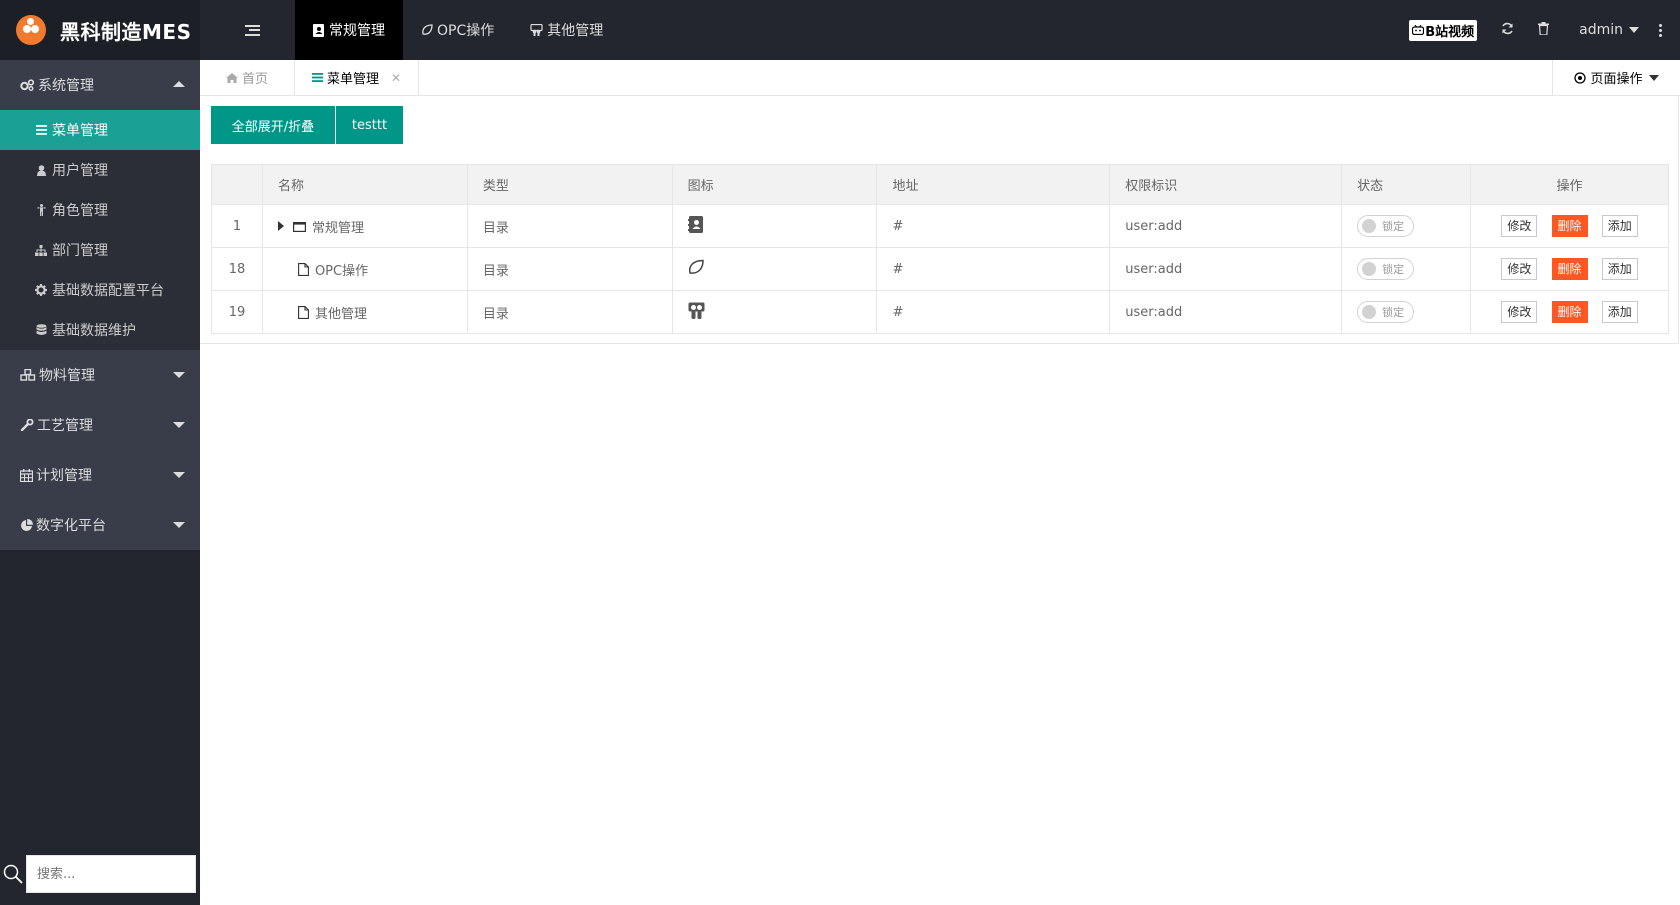 The height and width of the screenshot is (905, 1680). What do you see at coordinates (1616, 77) in the screenshot?
I see `page-operations-dropdown: 页面操作` at bounding box center [1616, 77].